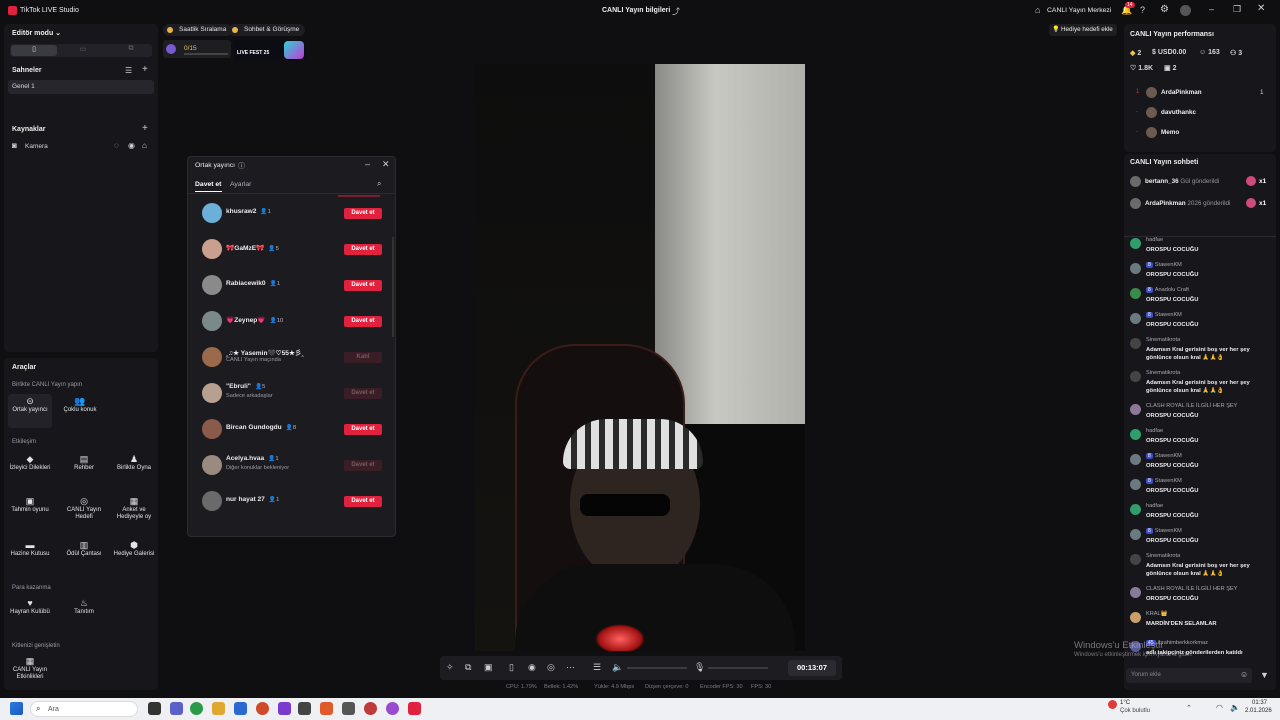 This screenshot has width=1280, height=720. I want to click on tool-live-events: ▦ CANLI Yayın Etkinlikleri, so click(30, 671).